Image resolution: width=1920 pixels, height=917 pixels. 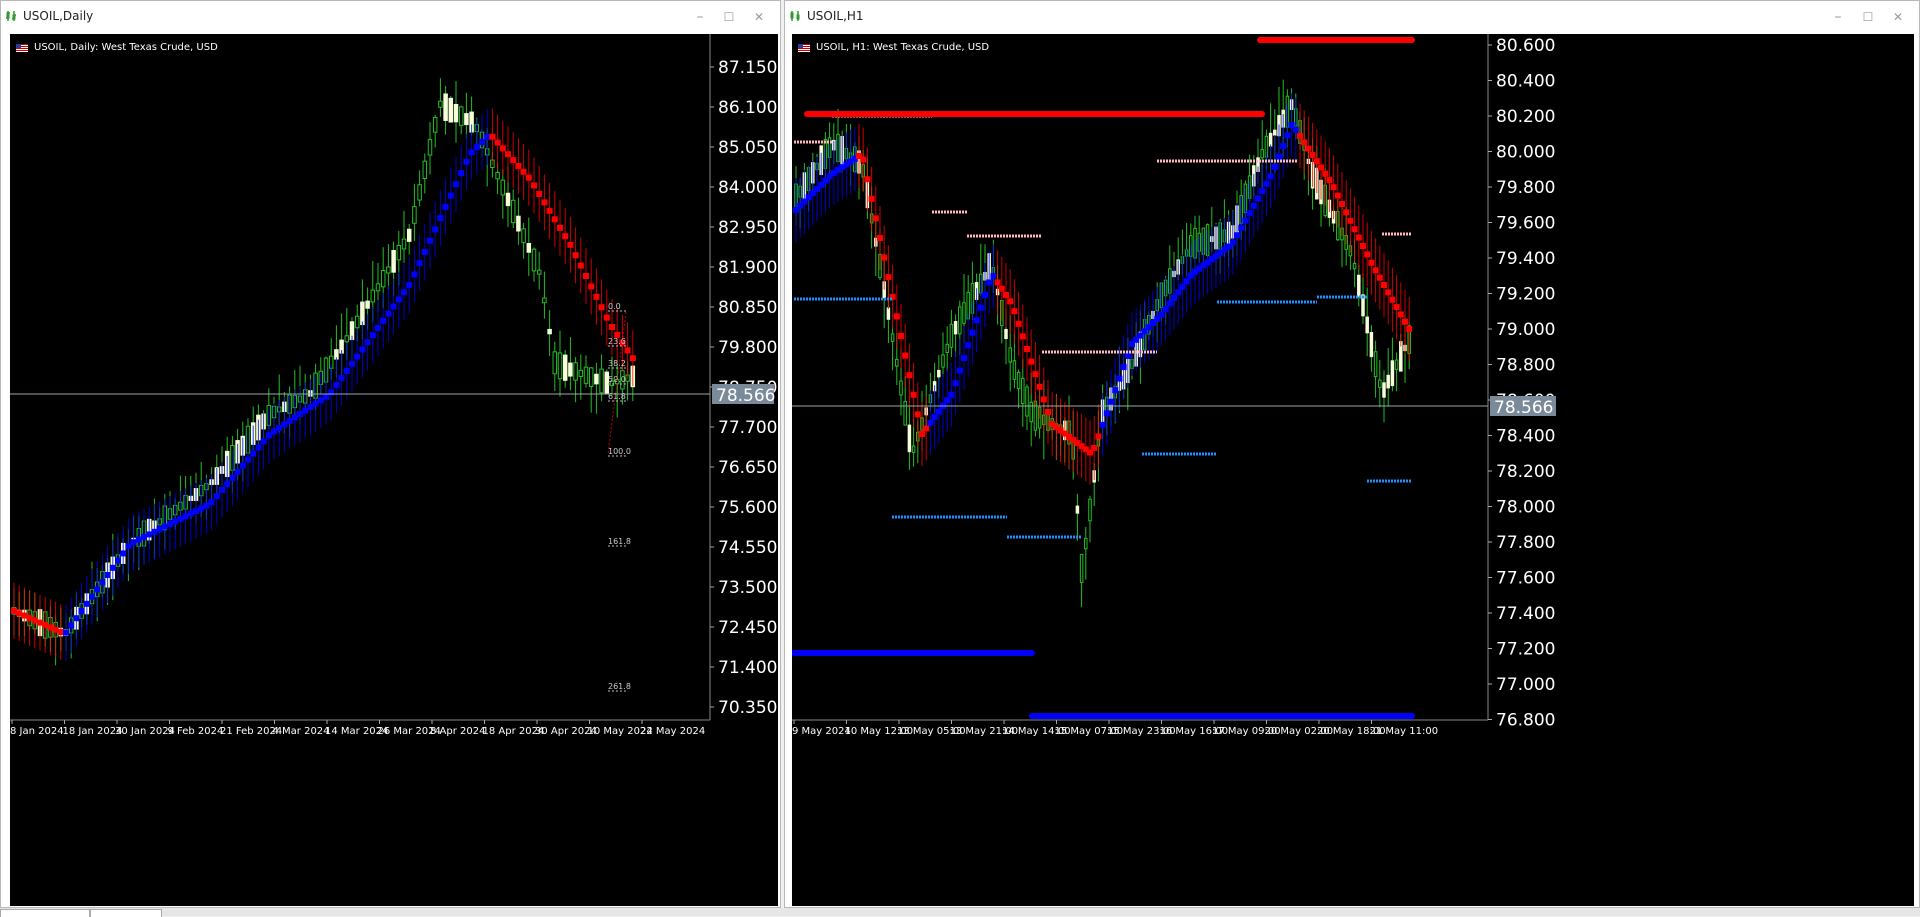 What do you see at coordinates (37, 731) in the screenshot?
I see `time-label: 8 Jan 2024` at bounding box center [37, 731].